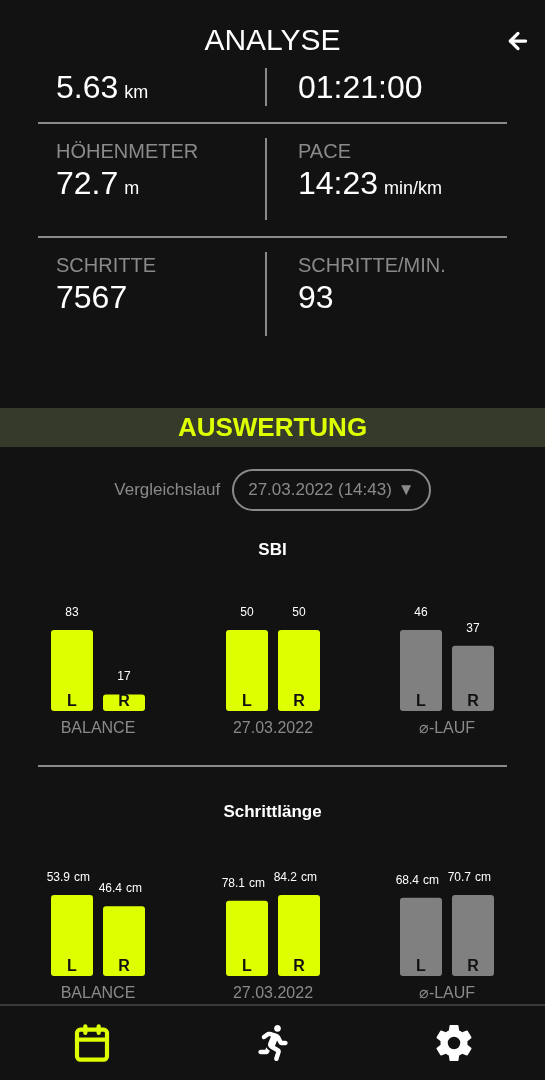 The image size is (545, 1080). I want to click on comparison-dropdown: 27.03.2022 (14:43) ▼, so click(331, 490).